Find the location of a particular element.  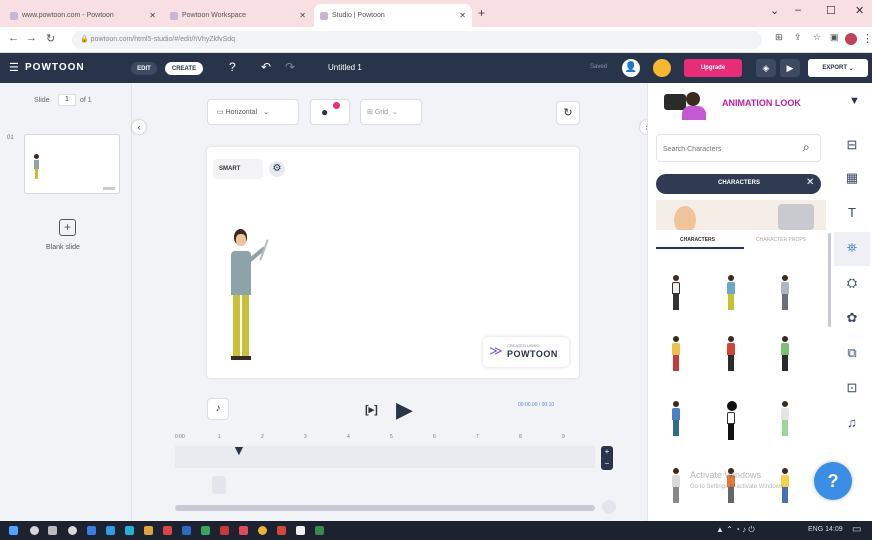

category-banner is located at coordinates (741, 215).